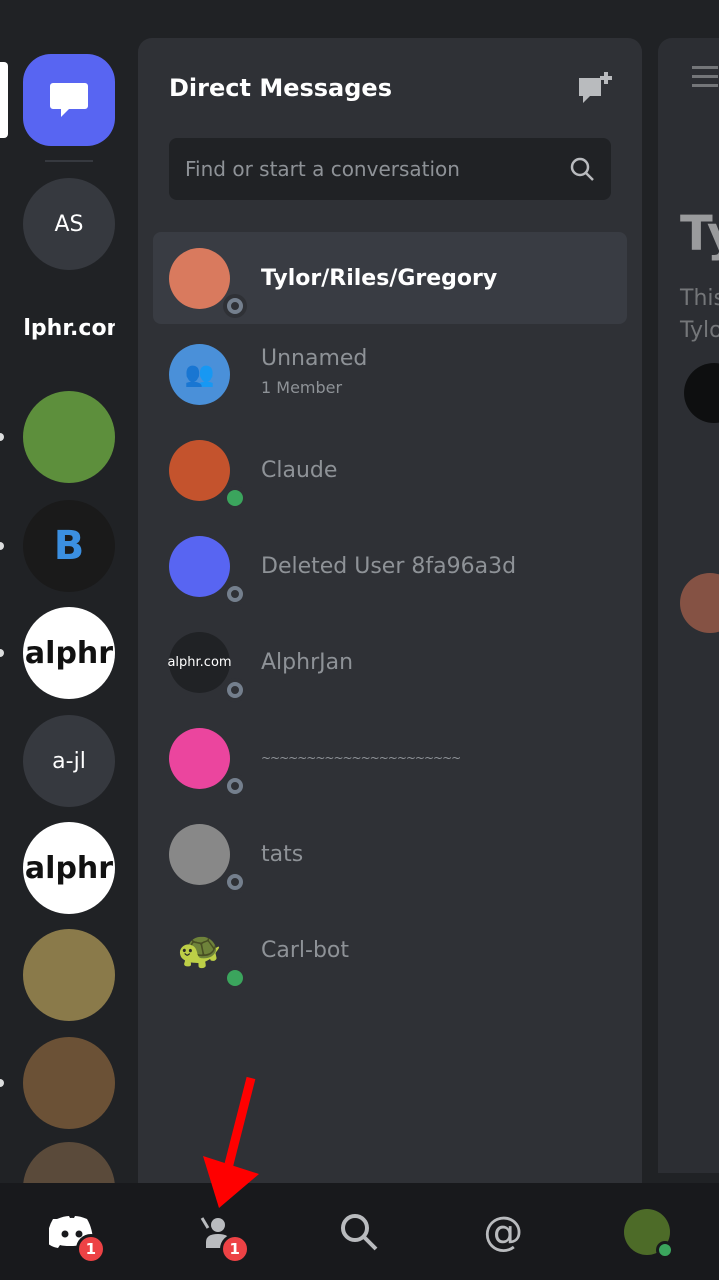 The width and height of the screenshot is (719, 1280). What do you see at coordinates (390, 758) in the screenshot?
I see `dm-item-squiggle: ~~~~~~~~~~~~~~~~~~~~~~` at bounding box center [390, 758].